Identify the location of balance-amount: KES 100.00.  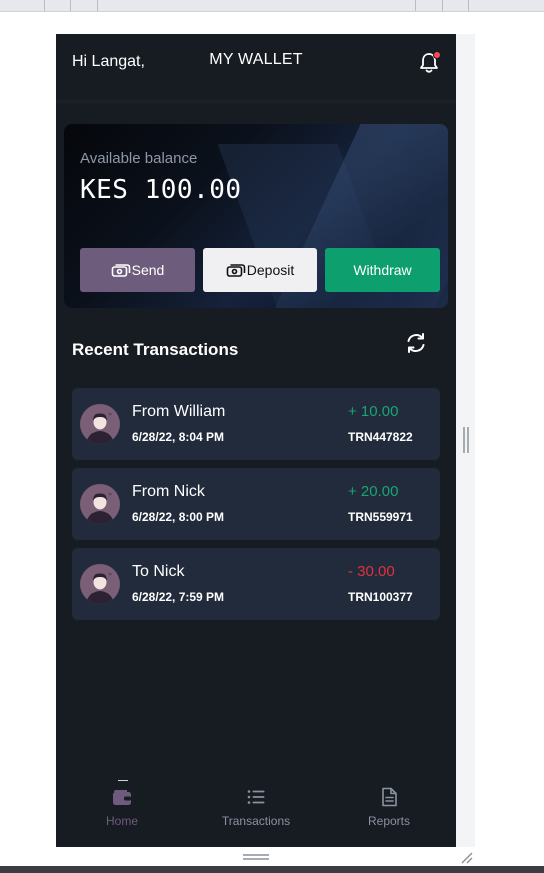
(161, 190).